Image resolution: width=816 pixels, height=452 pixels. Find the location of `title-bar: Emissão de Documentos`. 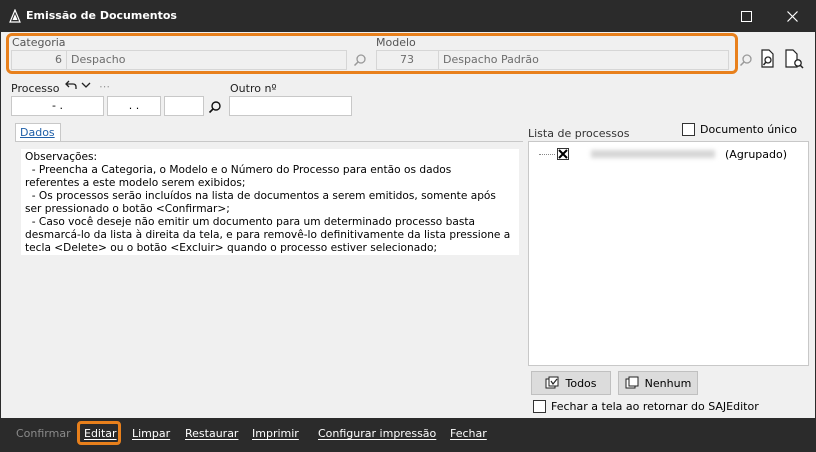

title-bar: Emissão de Documentos is located at coordinates (408, 16).